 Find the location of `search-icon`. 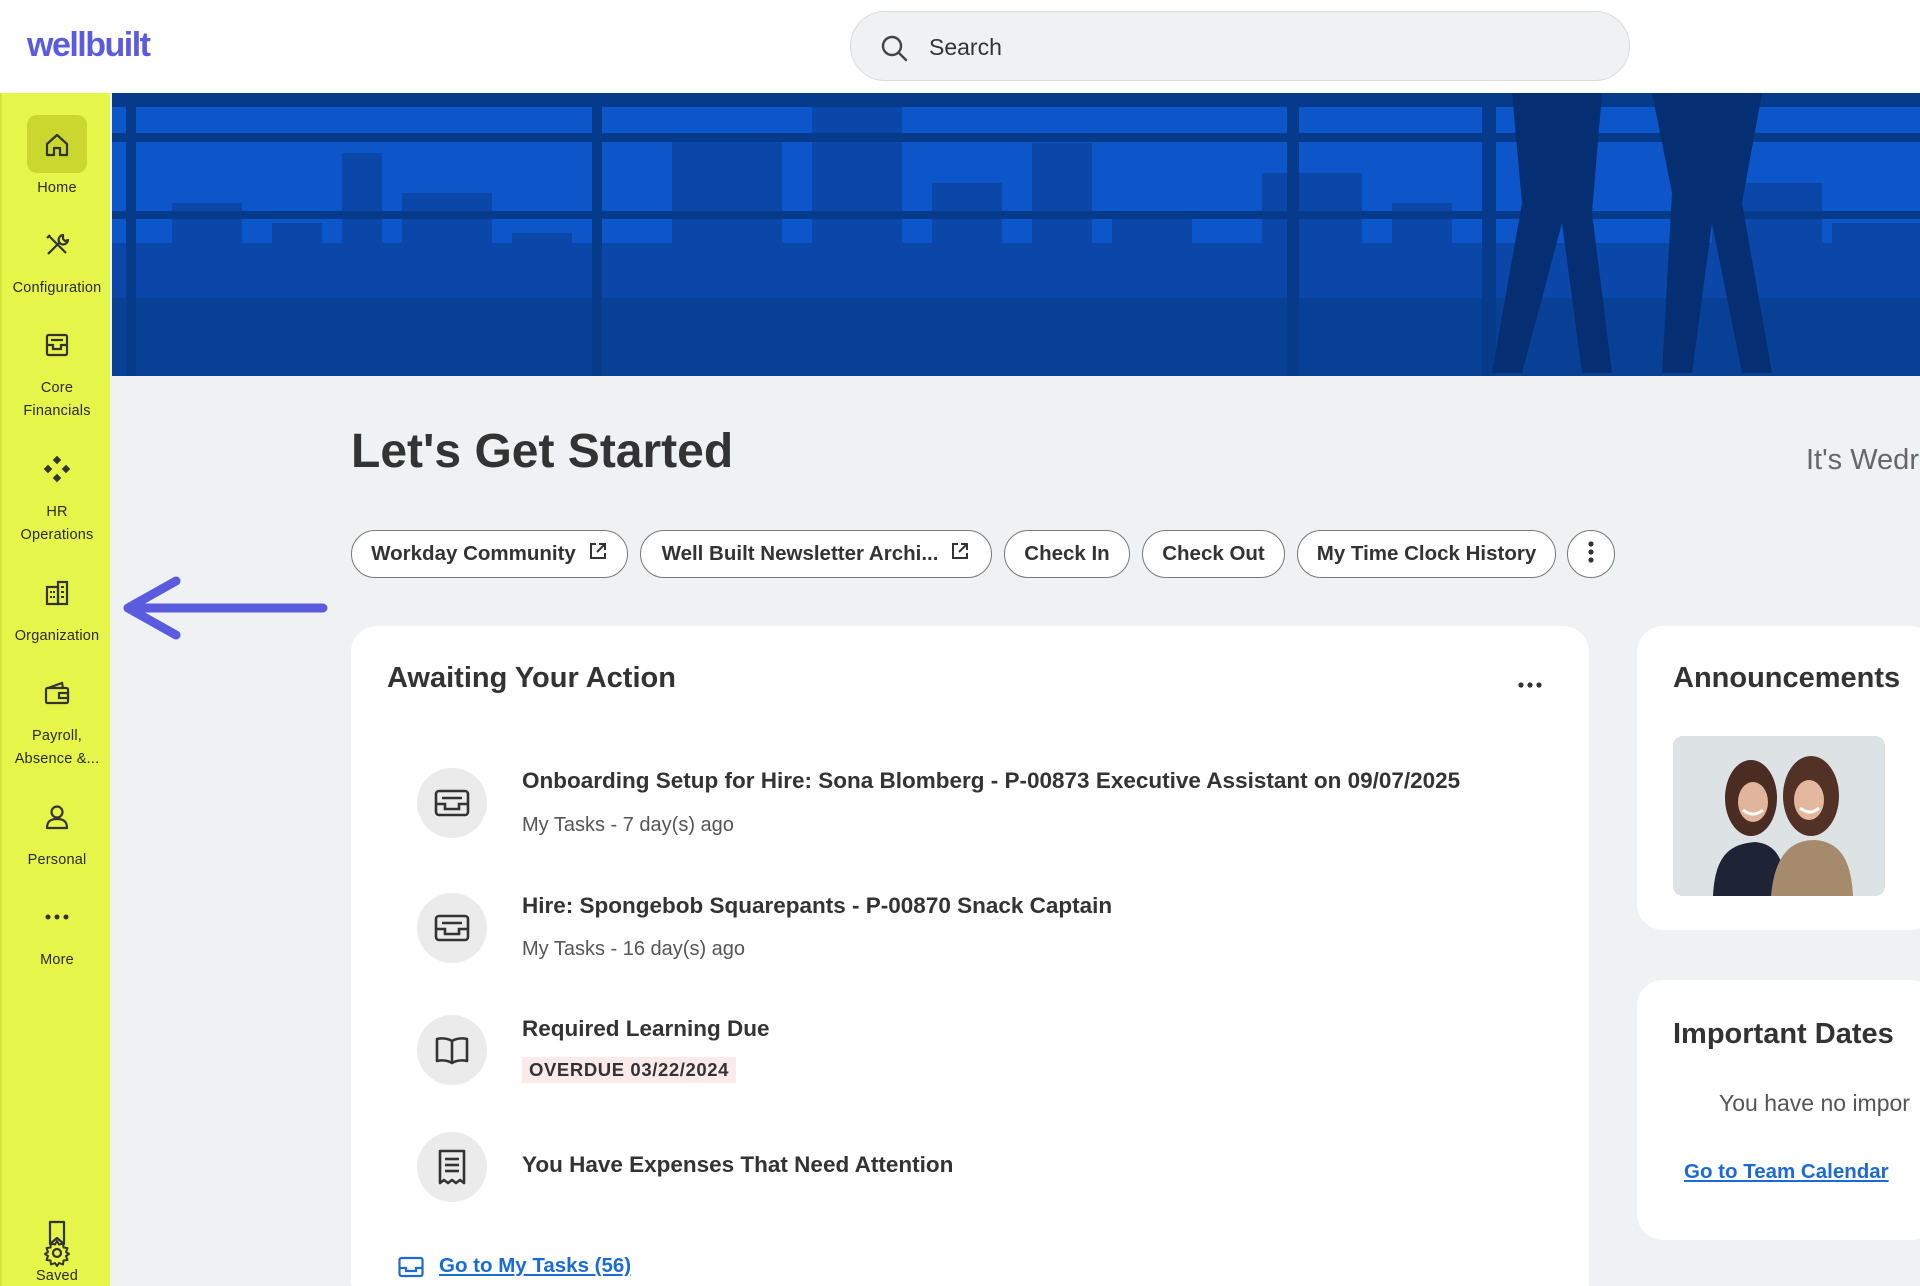

search-icon is located at coordinates (894, 48).